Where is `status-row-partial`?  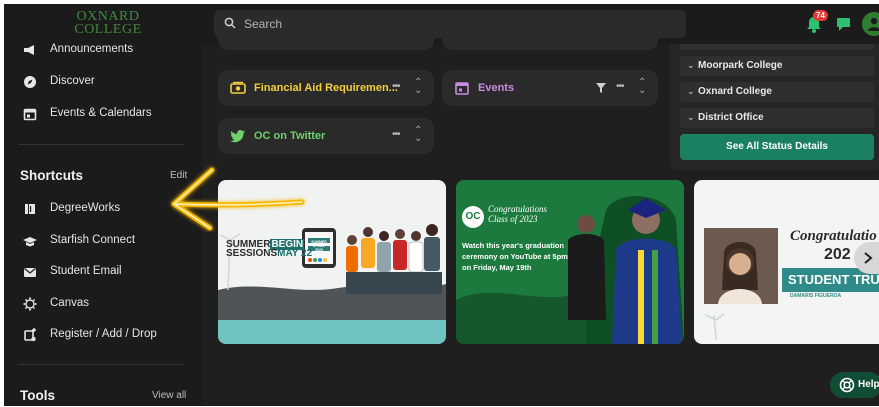
status-row-partial is located at coordinates (777, 47).